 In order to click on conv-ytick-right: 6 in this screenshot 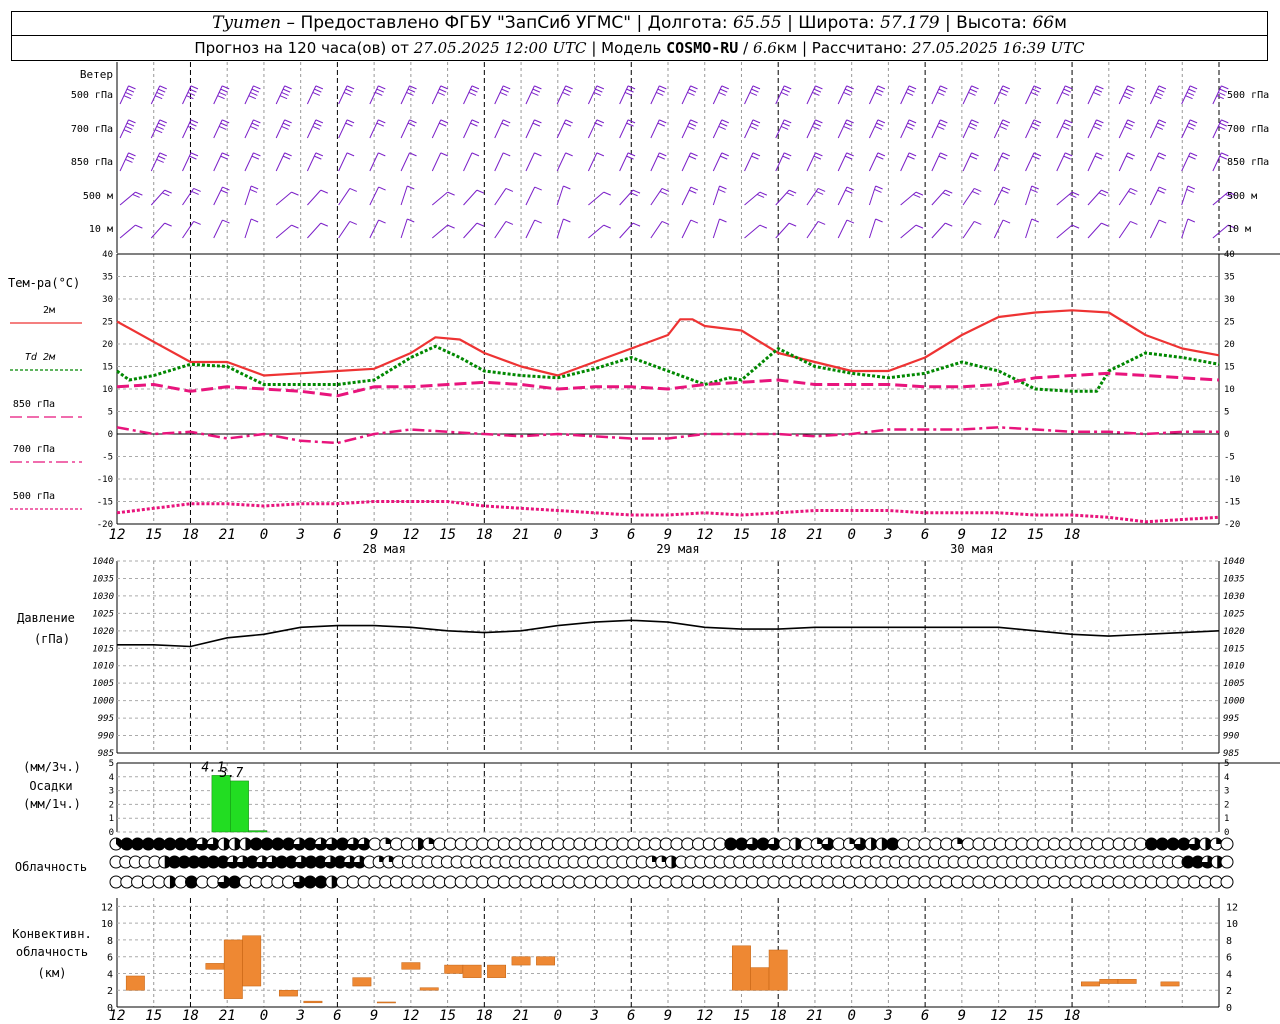, I will do `click(1229, 958)`.